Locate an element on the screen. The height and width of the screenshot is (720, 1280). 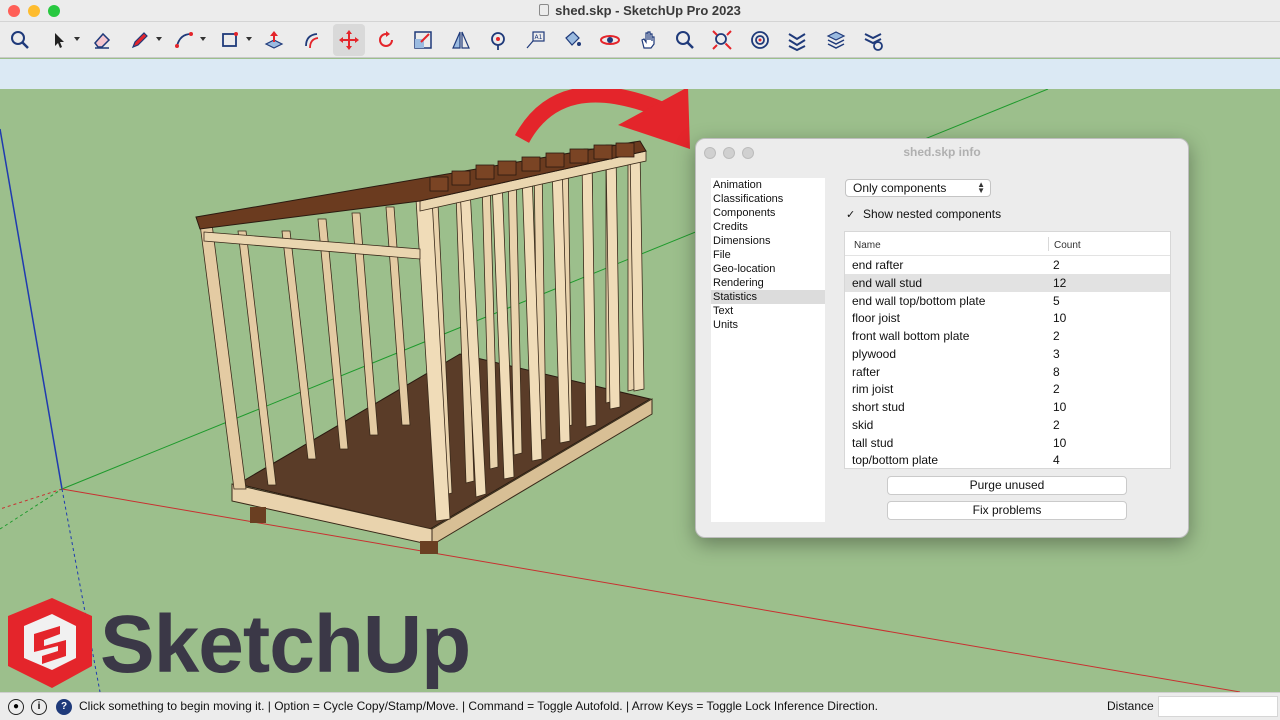
row-name: short stud is located at coordinates (878, 407).